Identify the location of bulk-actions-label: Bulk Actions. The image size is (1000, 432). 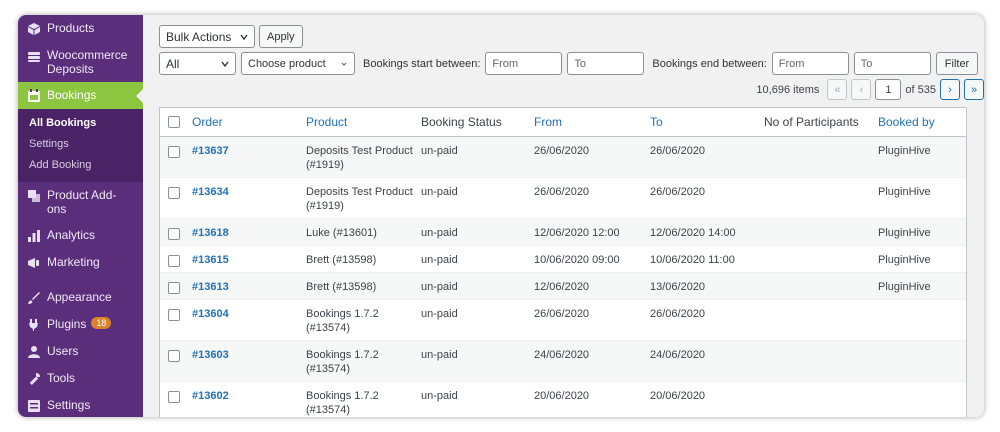
(199, 36).